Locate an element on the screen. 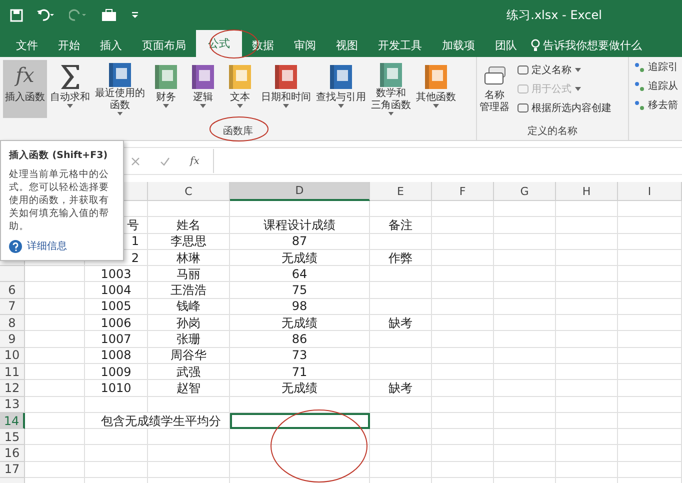  table-cell: 张珊 is located at coordinates (189, 339).